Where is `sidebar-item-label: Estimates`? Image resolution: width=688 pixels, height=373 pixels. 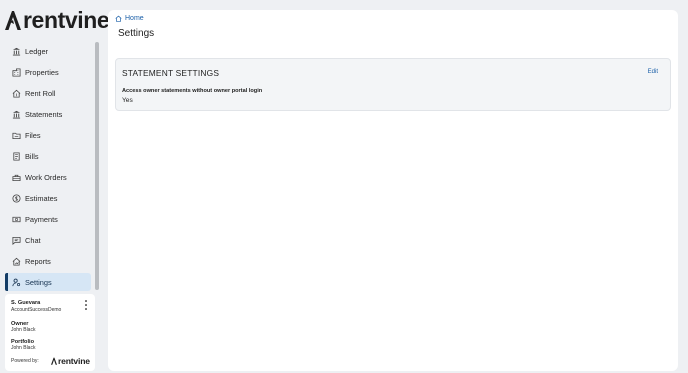 sidebar-item-label: Estimates is located at coordinates (41, 198).